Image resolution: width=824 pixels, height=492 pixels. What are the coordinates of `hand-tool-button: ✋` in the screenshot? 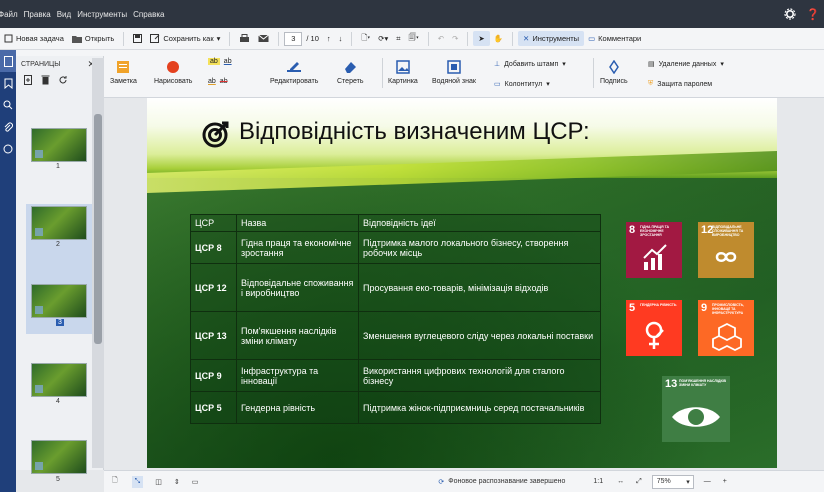 It's located at (498, 38).